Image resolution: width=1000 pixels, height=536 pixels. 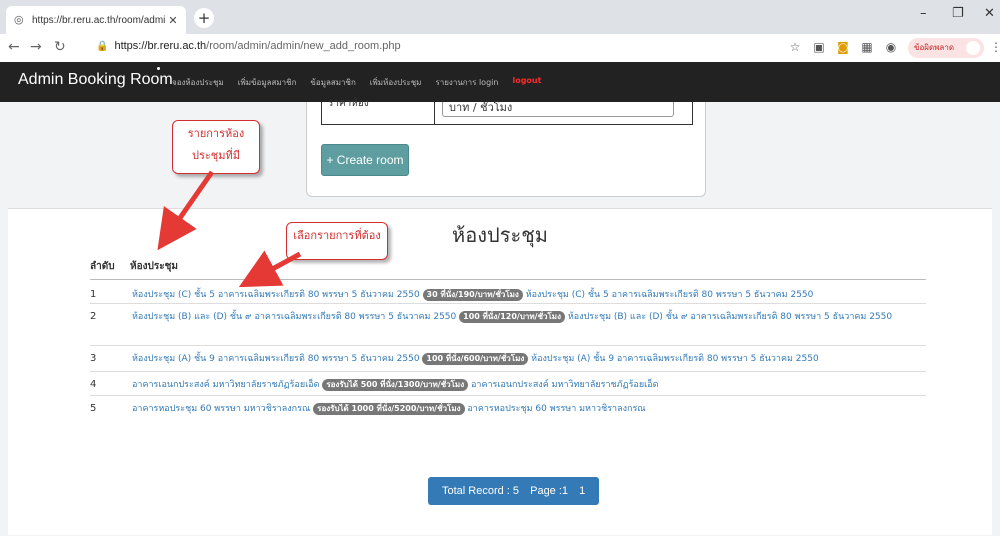 What do you see at coordinates (95, 80) in the screenshot?
I see `brand: Admin Booking Room` at bounding box center [95, 80].